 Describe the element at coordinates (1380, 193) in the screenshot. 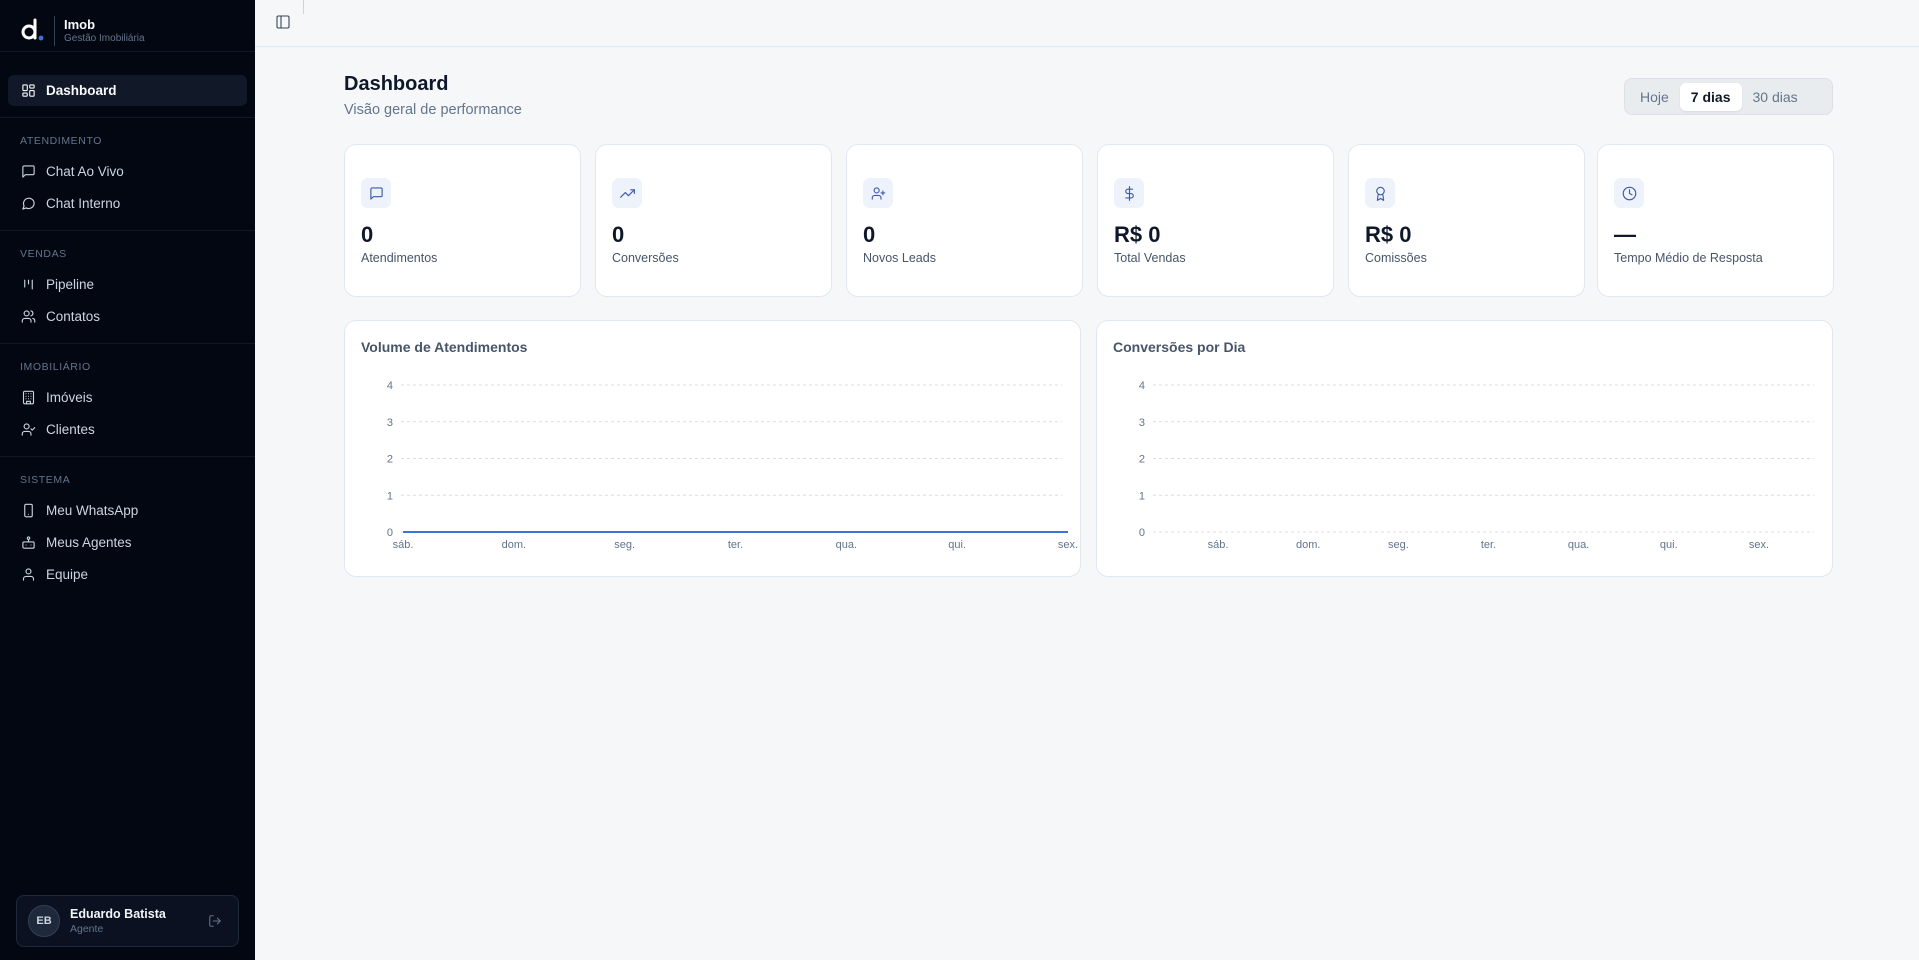

I see `award-icon` at that location.